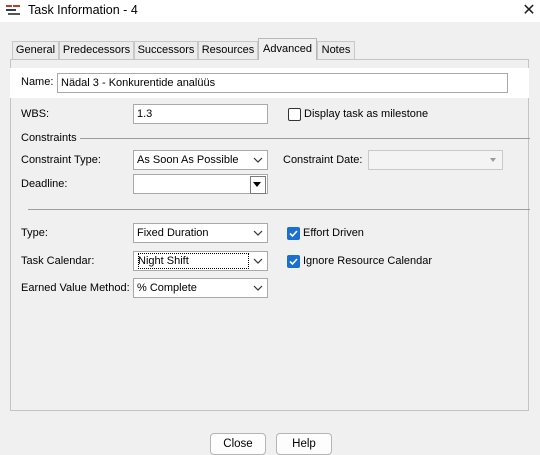  I want to click on task-calendar-value: Night Shift, so click(193, 261).